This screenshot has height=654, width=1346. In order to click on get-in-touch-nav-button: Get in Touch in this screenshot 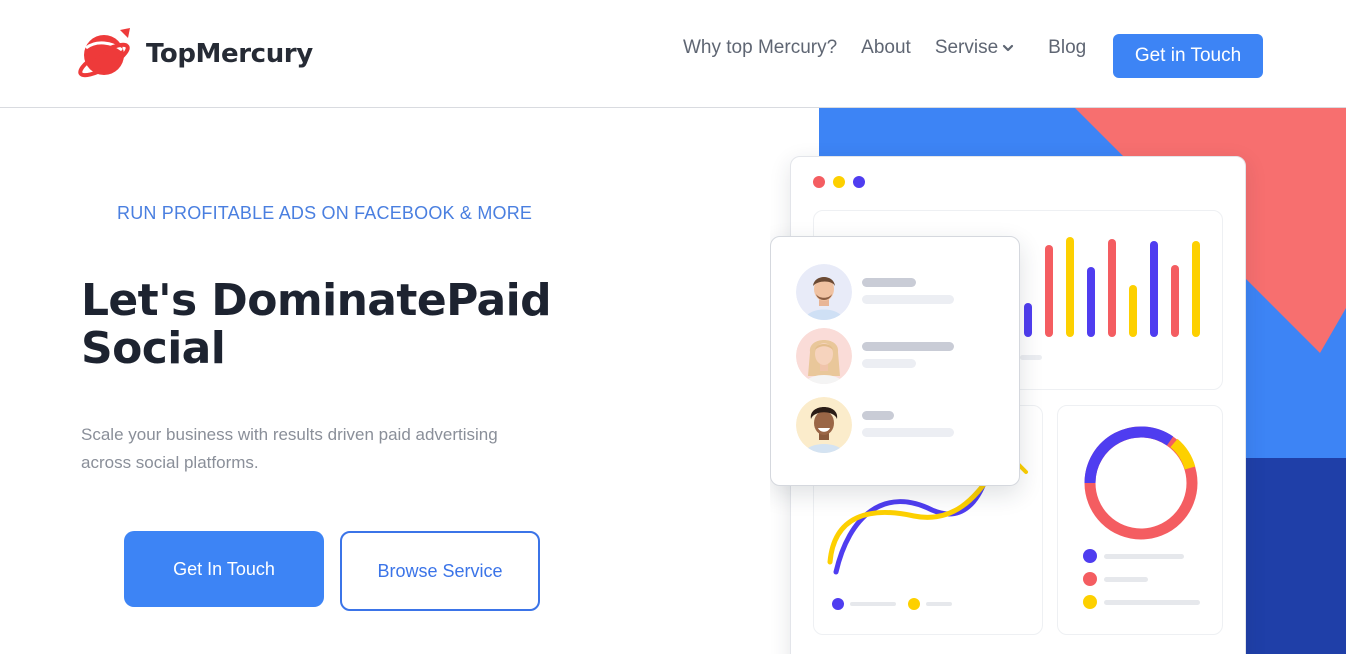, I will do `click(1188, 56)`.